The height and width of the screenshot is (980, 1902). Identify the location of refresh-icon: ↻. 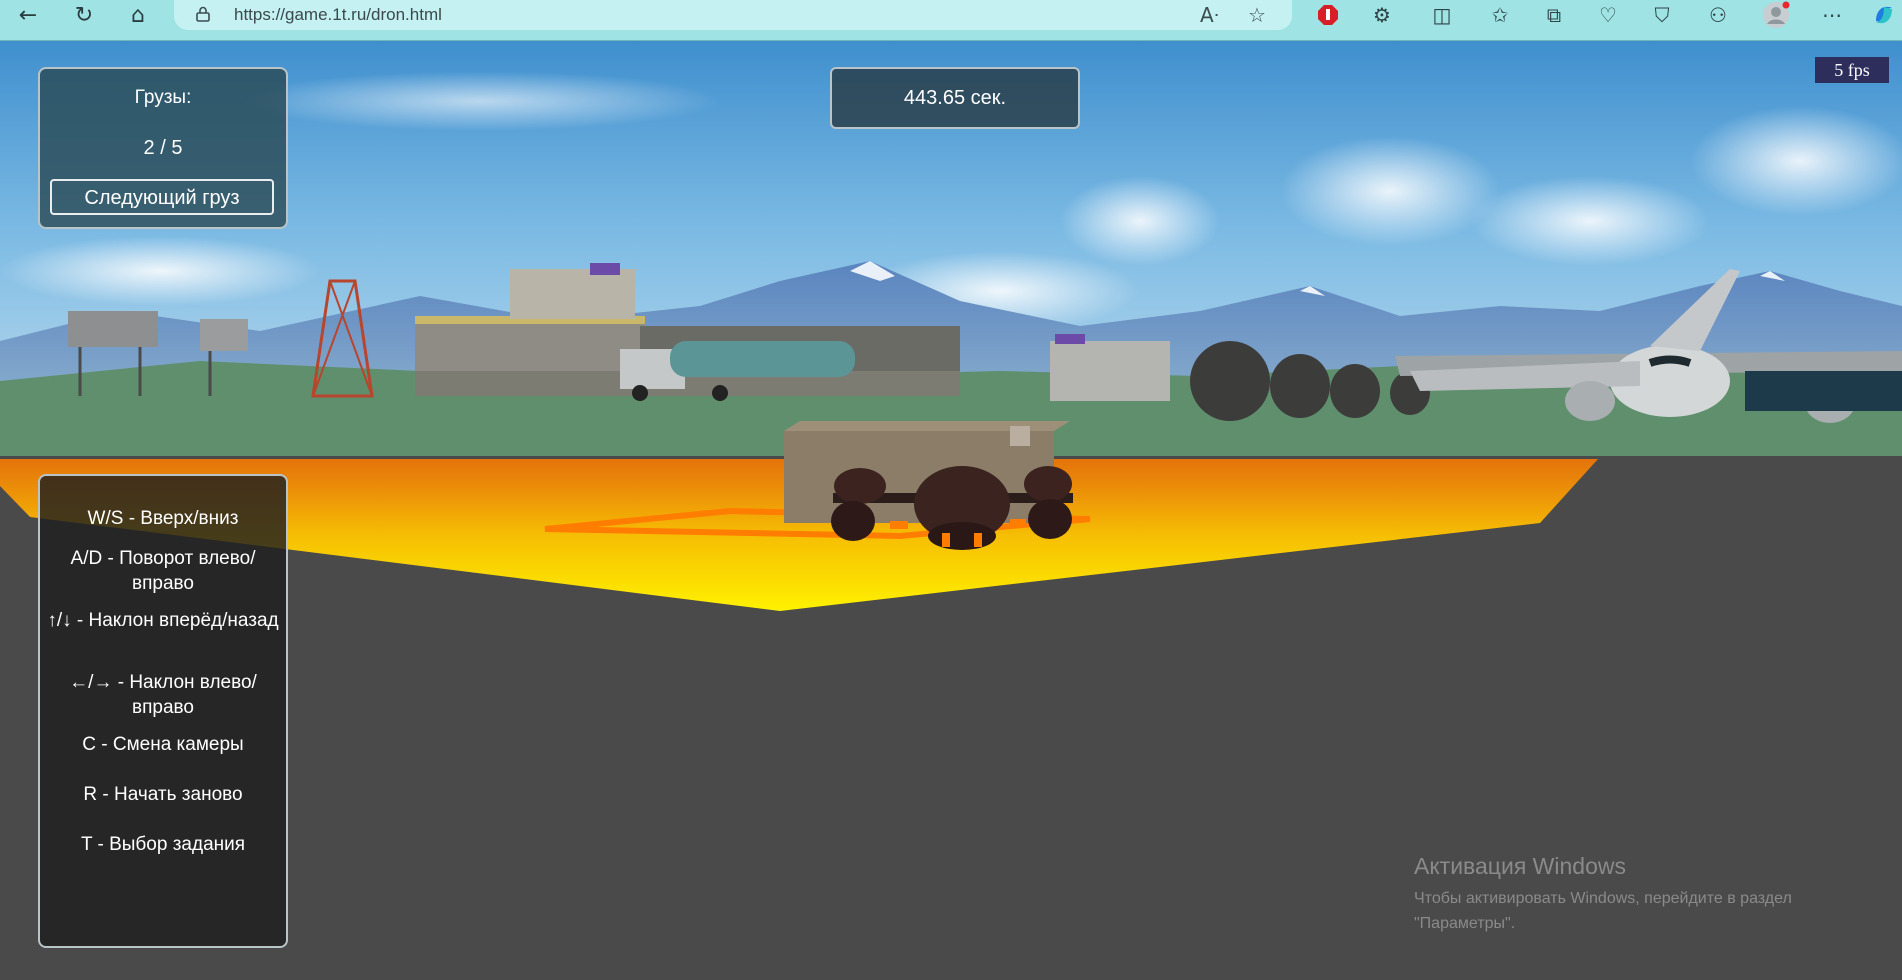
(84, 15).